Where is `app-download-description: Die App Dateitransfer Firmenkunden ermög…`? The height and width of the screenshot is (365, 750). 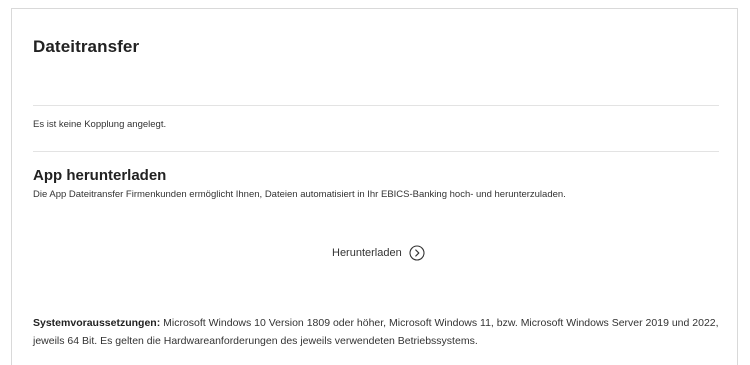 app-download-description: Die App Dateitransfer Firmenkunden ermög… is located at coordinates (299, 194).